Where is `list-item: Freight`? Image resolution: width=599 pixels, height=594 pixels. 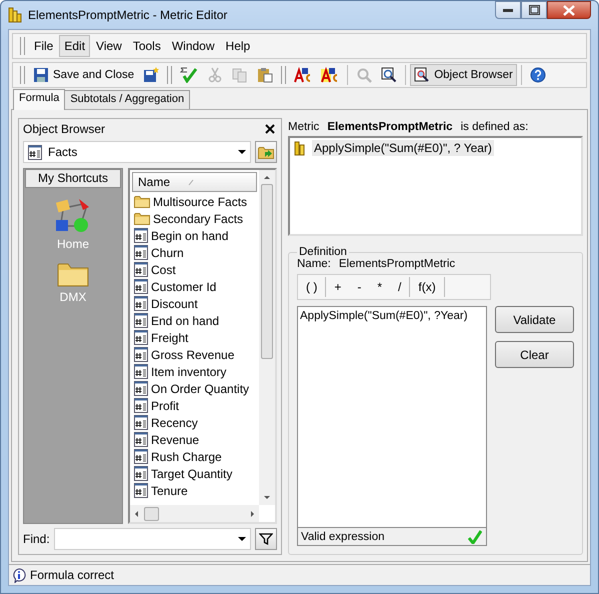 list-item: Freight is located at coordinates (194, 337).